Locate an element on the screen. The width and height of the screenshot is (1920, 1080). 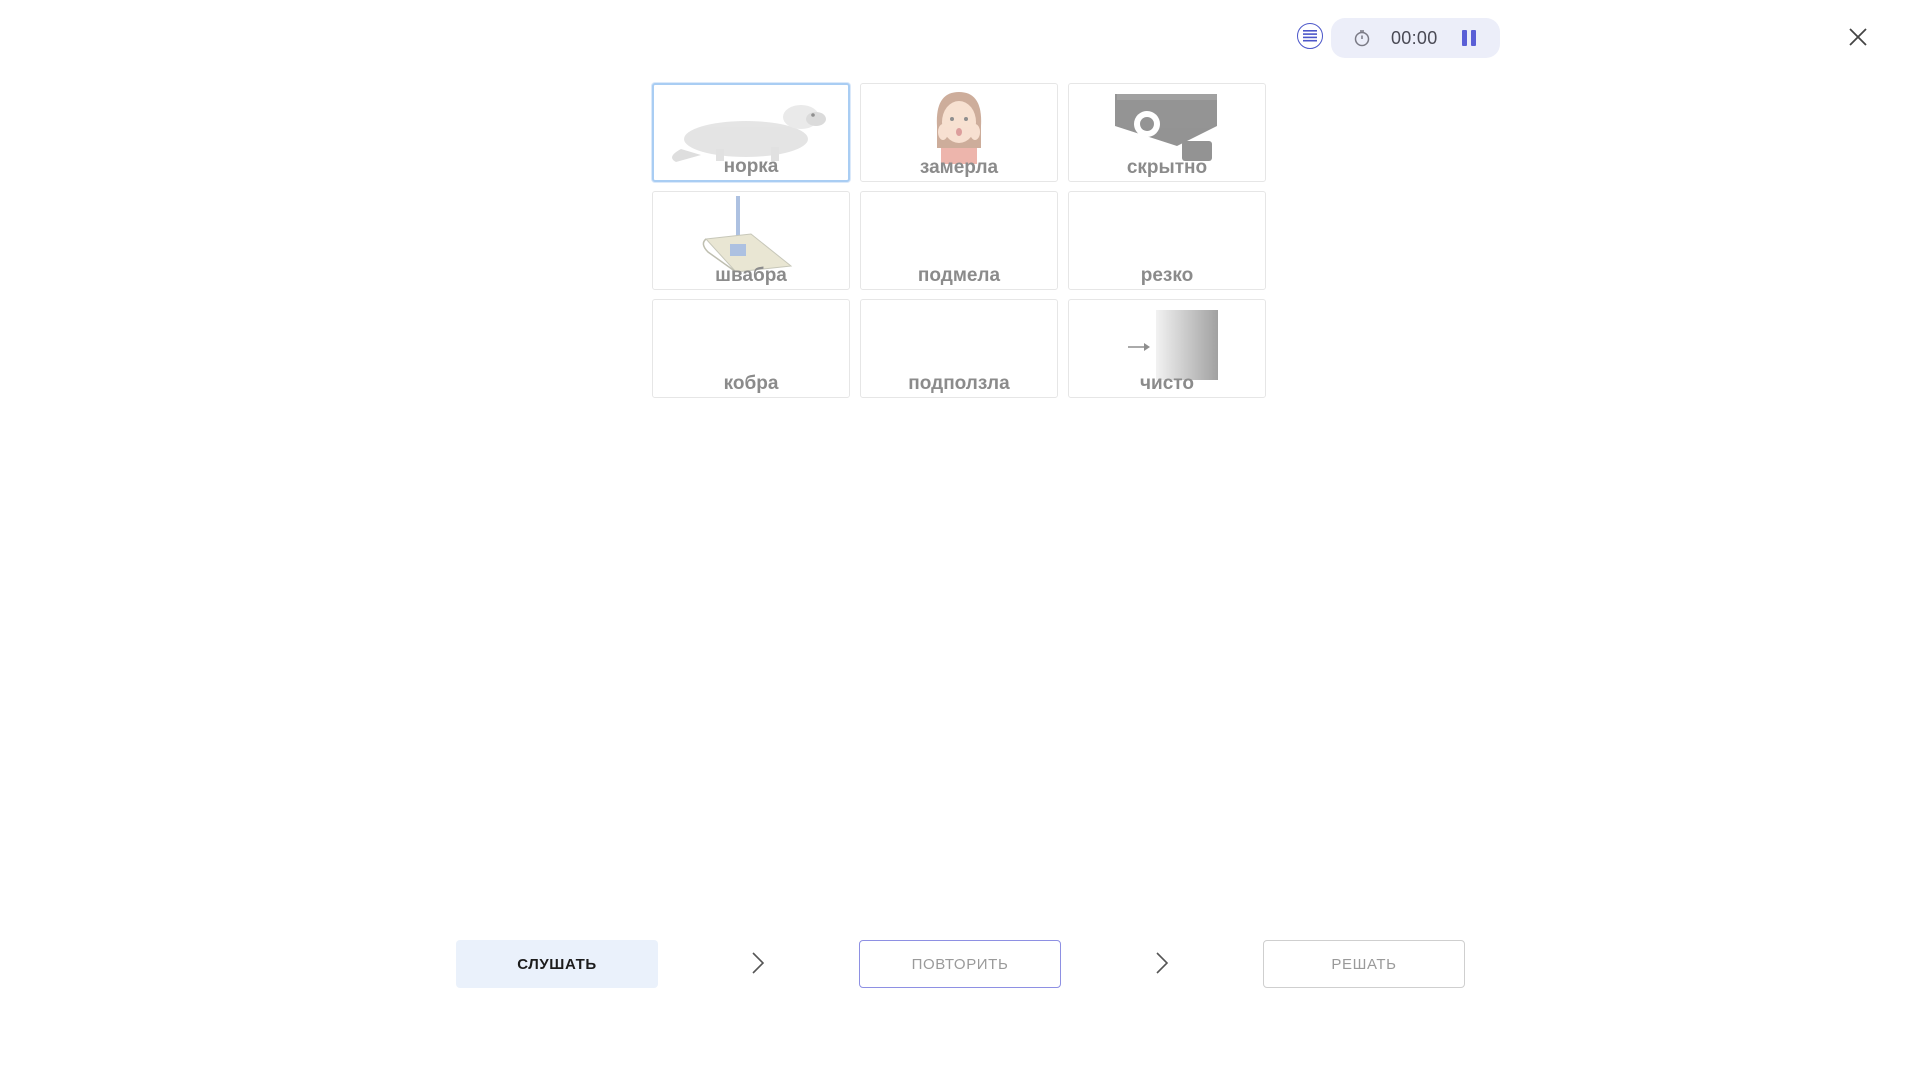
card-word: швабра is located at coordinates (751, 275).